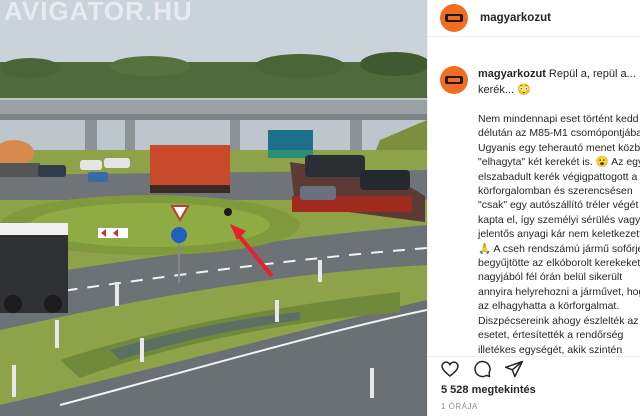 This screenshot has width=640, height=416. What do you see at coordinates (514, 369) in the screenshot?
I see `share-icon` at bounding box center [514, 369].